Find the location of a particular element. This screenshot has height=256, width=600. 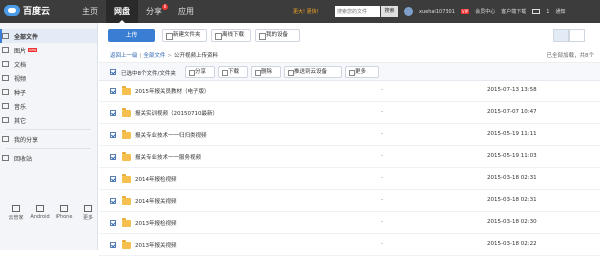

offline-download-button: 离线下载 is located at coordinates (231, 35).